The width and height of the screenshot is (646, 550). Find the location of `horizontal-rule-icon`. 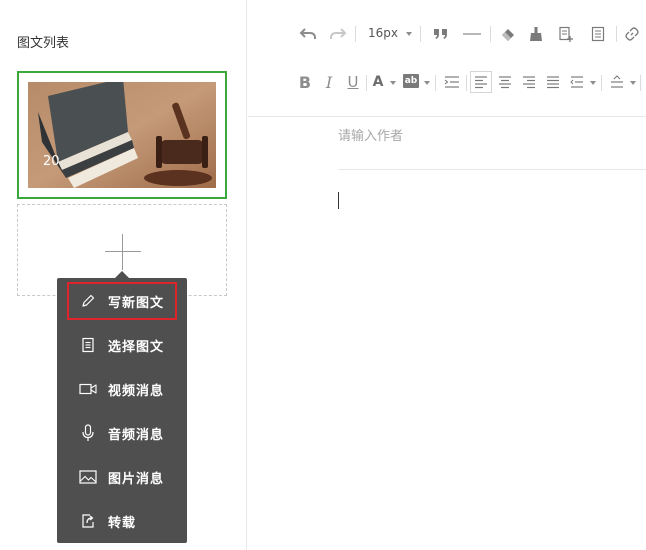

horizontal-rule-icon is located at coordinates (472, 34).